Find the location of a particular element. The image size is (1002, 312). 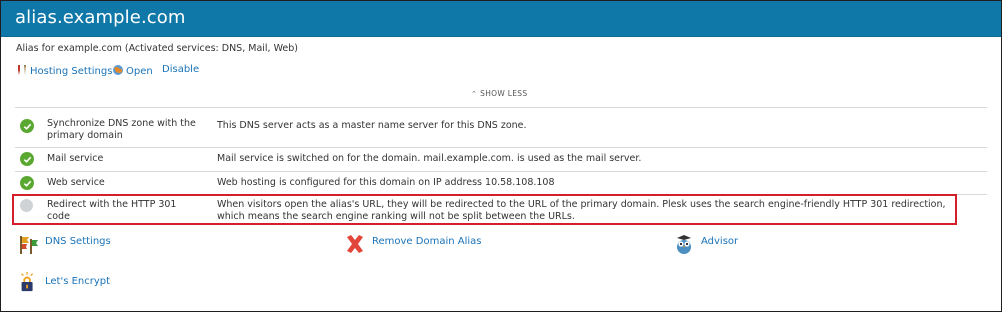

service-name: Mail service is located at coordinates (75, 158).